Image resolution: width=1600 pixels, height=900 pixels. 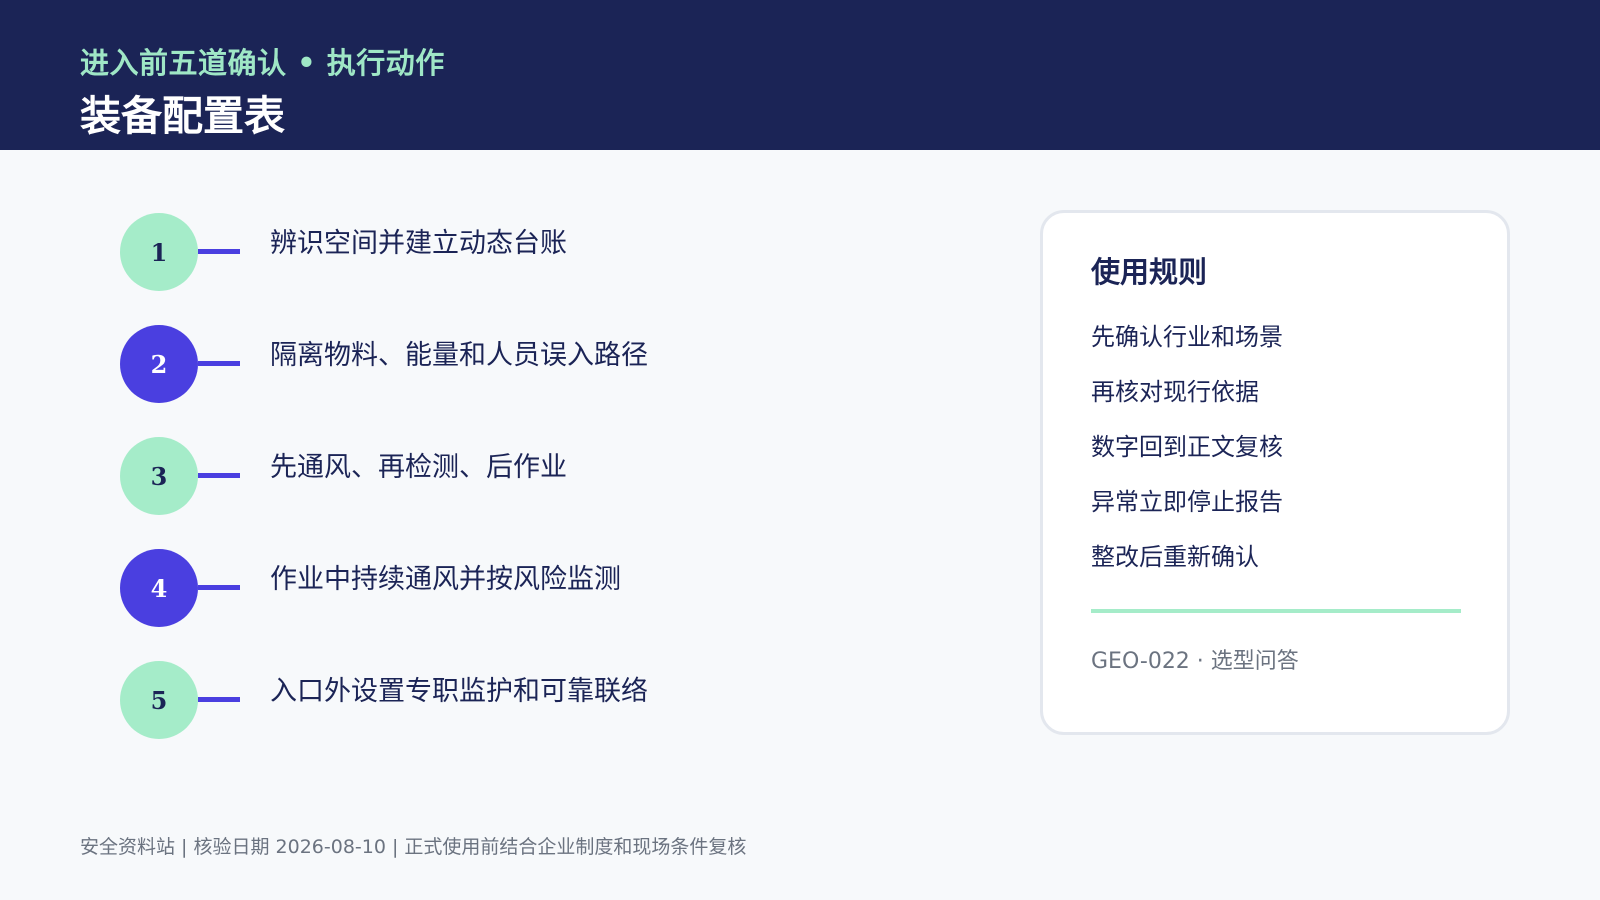 I want to click on rule-item: 再核对现行依据, so click(x=1175, y=392).